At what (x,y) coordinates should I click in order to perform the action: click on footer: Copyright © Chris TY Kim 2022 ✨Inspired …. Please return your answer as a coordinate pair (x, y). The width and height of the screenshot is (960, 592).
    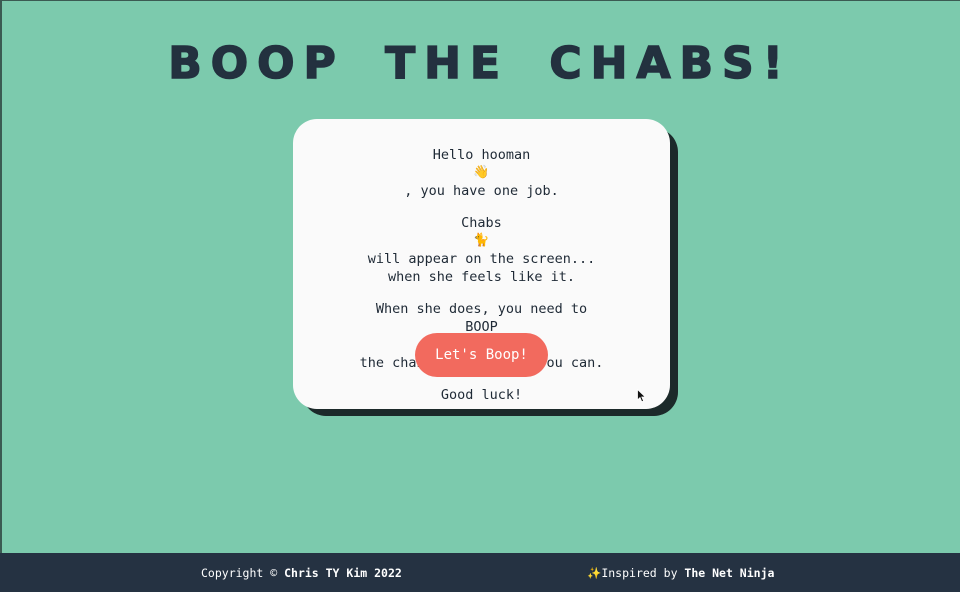
    Looking at the image, I should click on (480, 572).